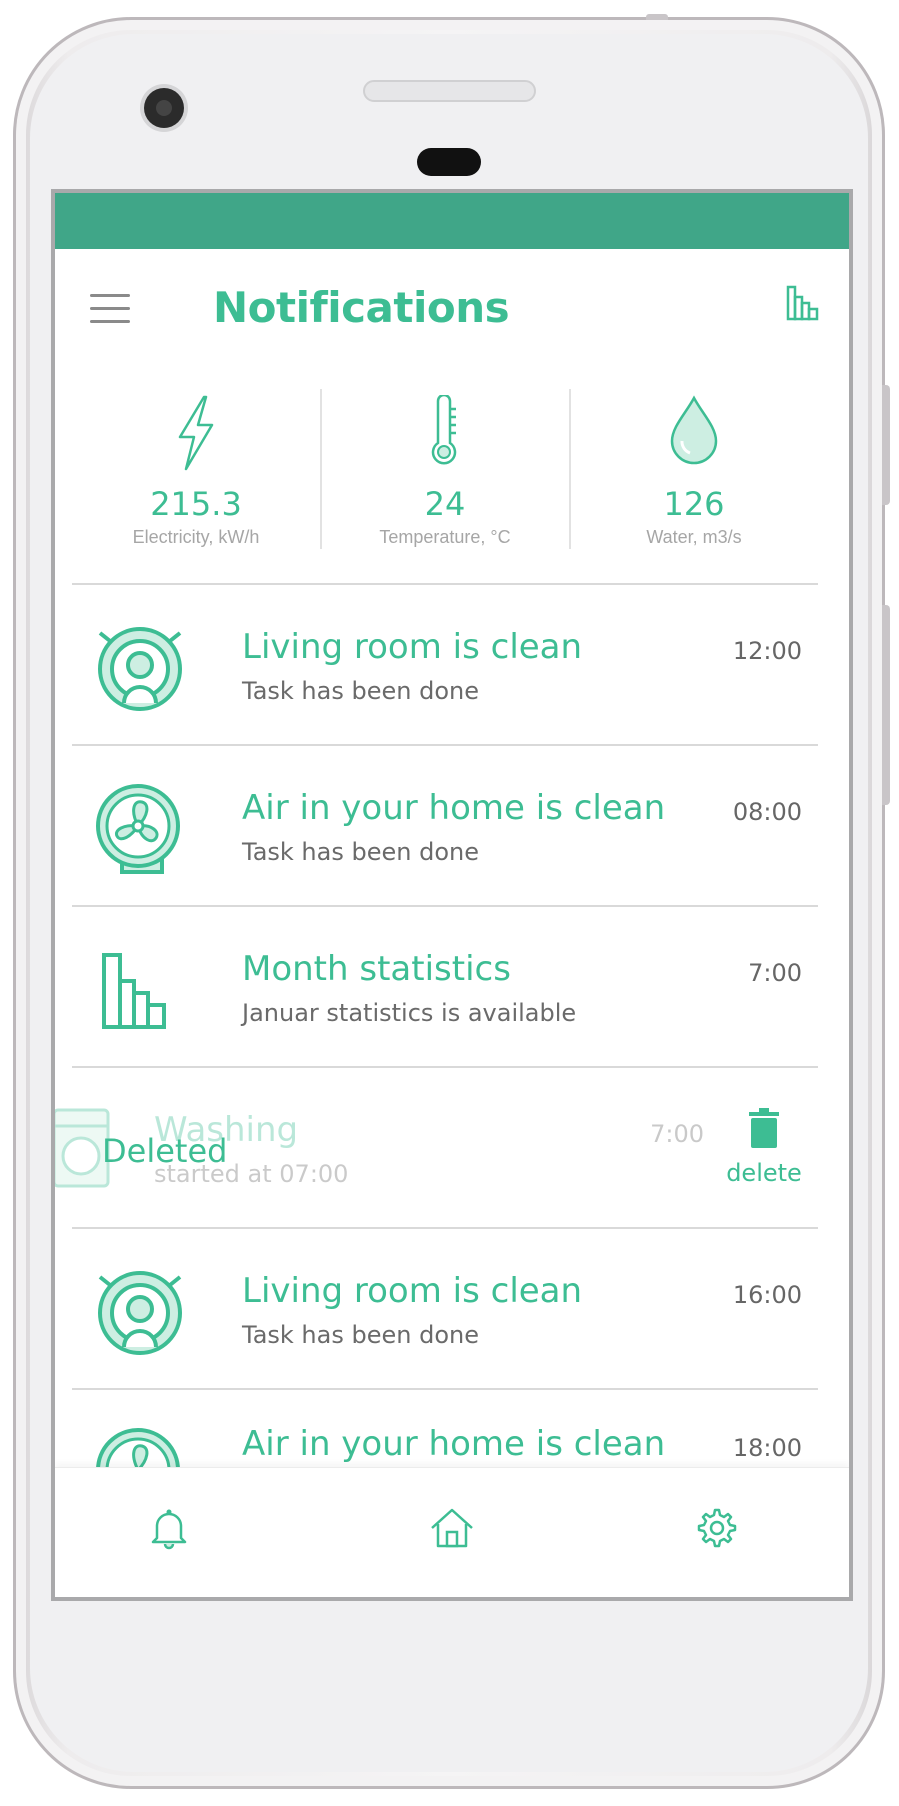 This screenshot has height=1806, width=899. Describe the element at coordinates (196, 504) in the screenshot. I see `metric-value: 215.3` at that location.